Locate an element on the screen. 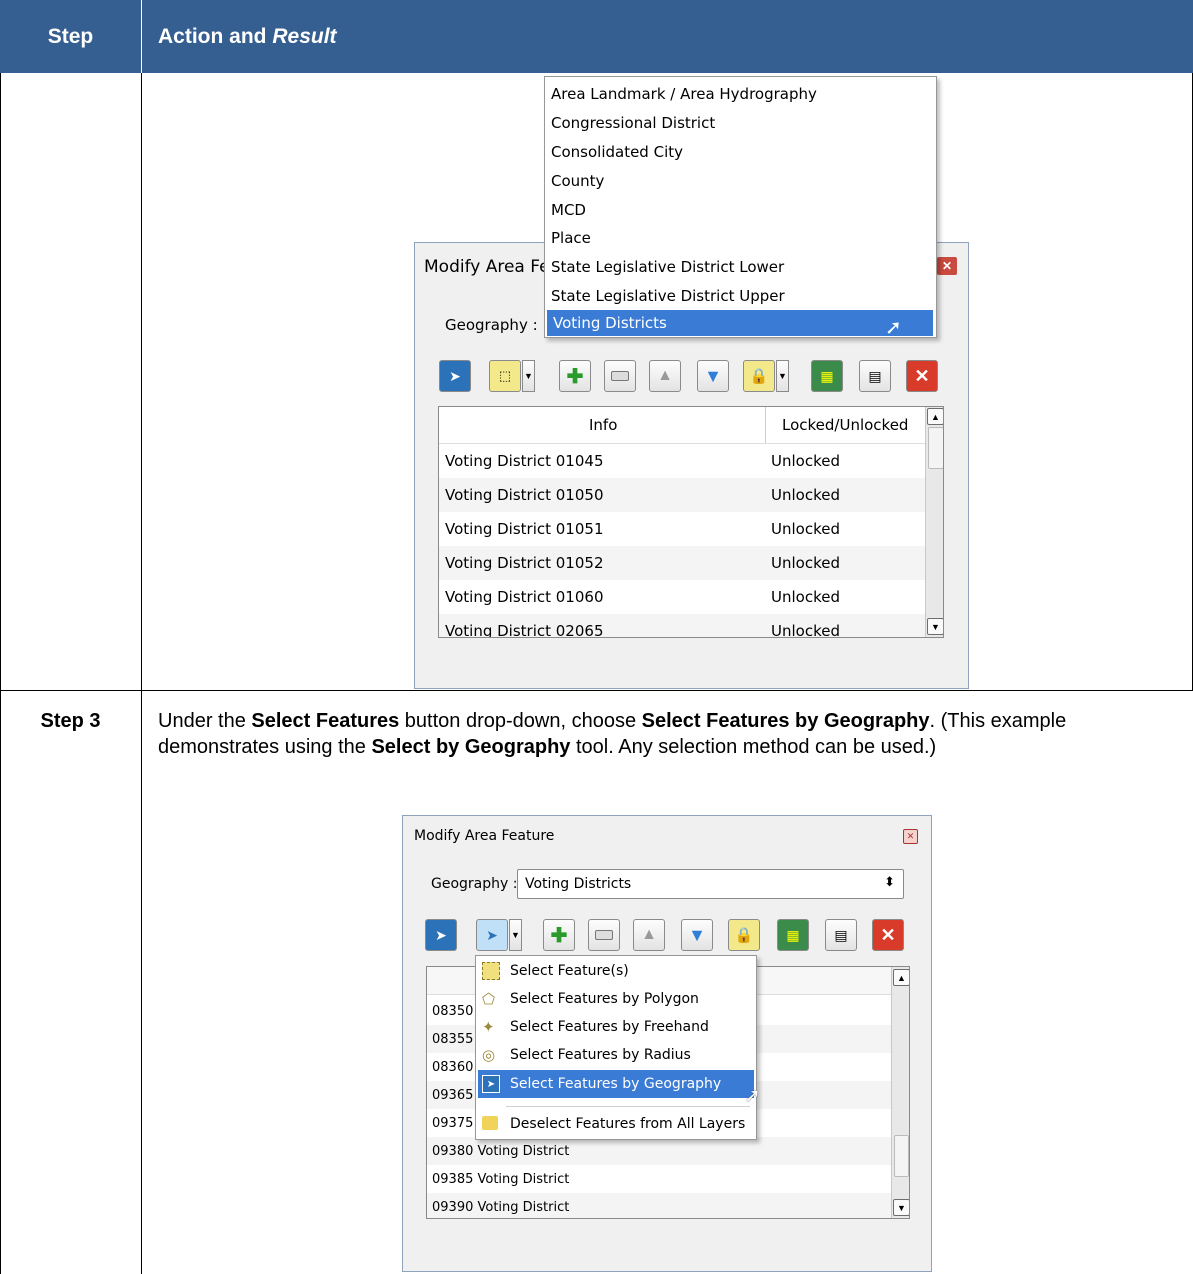 This screenshot has height=1274, width=1193. chevron-up-down-icon: ⬍ is located at coordinates (889, 881).